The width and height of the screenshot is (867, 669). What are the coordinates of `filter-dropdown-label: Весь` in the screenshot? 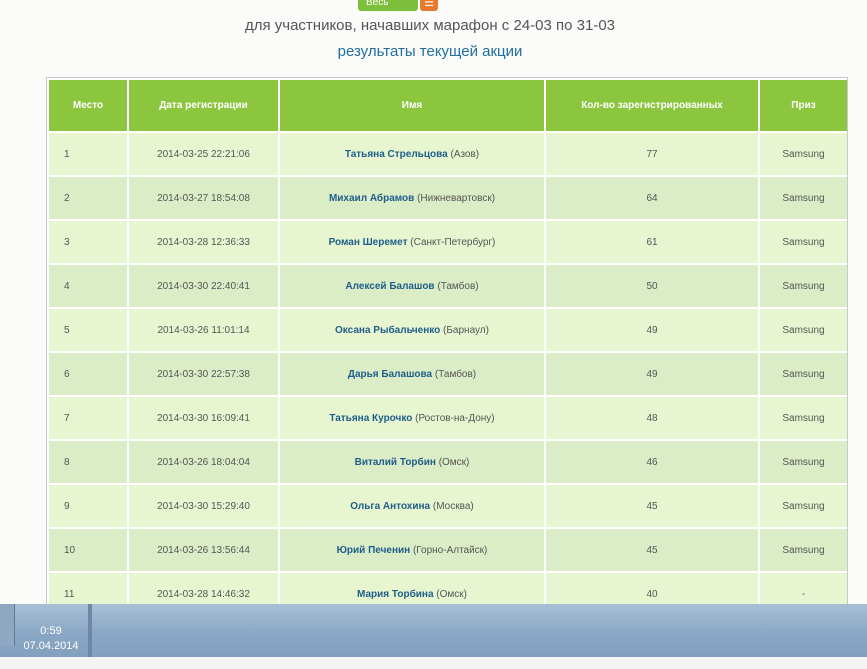 It's located at (388, 5).